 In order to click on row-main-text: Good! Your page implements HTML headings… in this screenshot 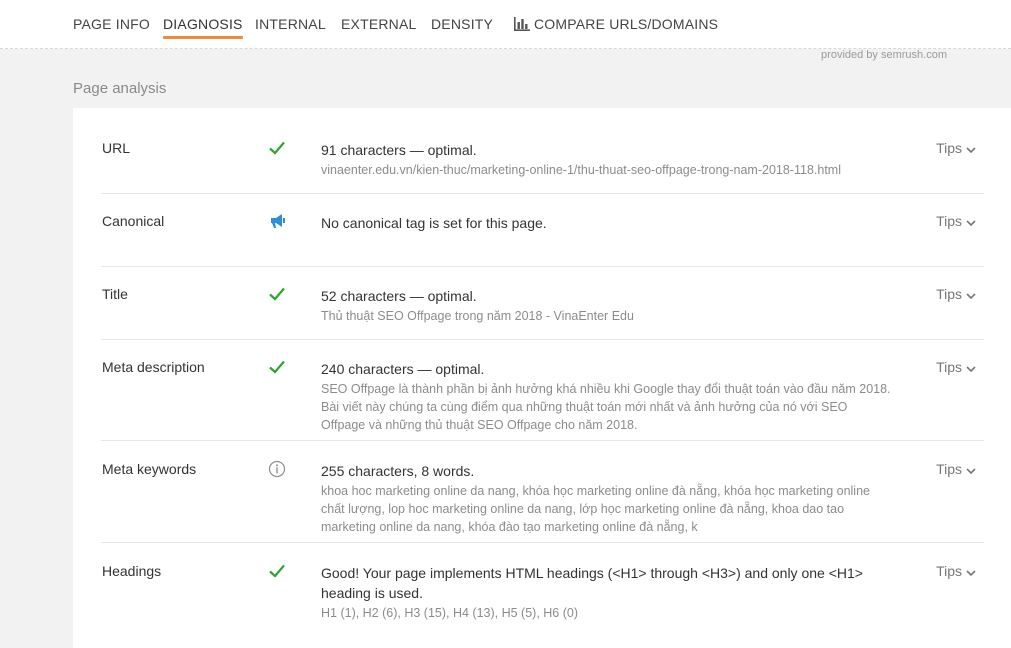, I will do `click(592, 583)`.